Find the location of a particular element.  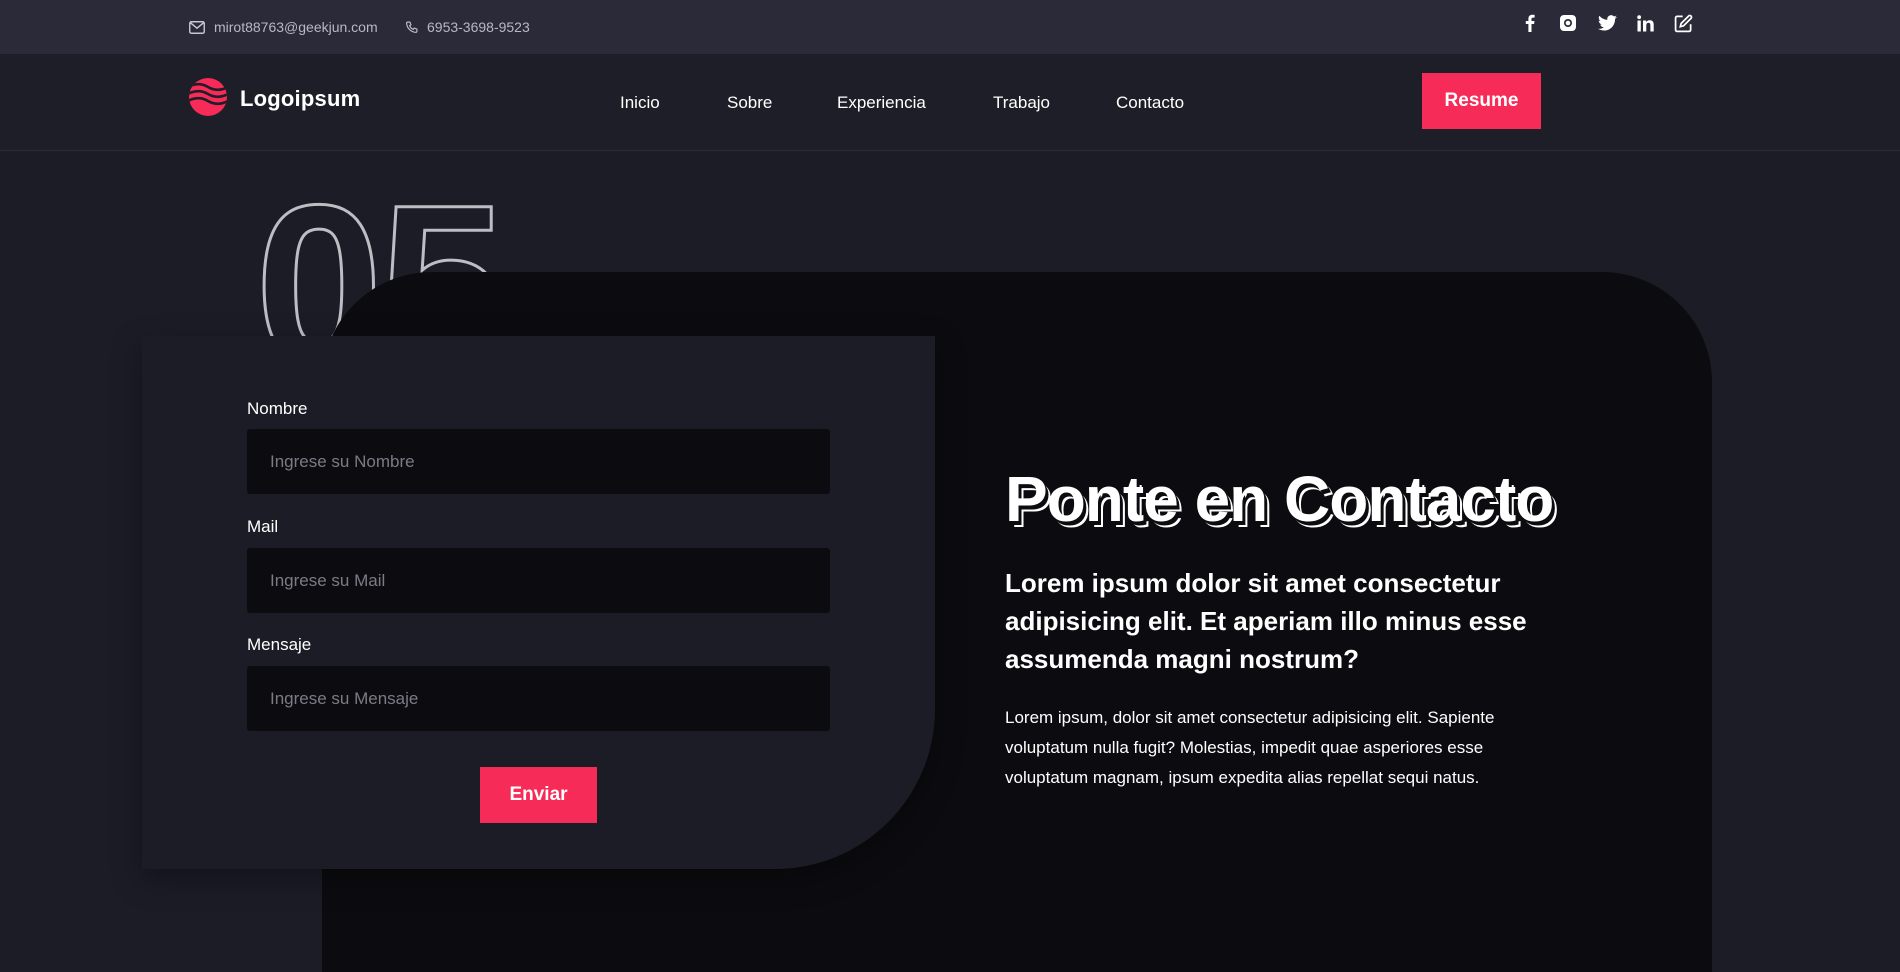

facebook-icon is located at coordinates (1530, 23).